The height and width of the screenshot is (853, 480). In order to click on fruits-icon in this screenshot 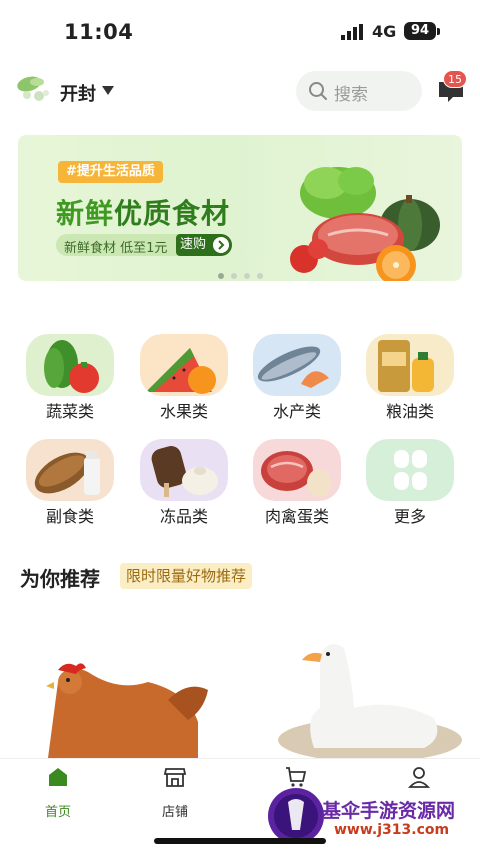, I will do `click(184, 365)`.